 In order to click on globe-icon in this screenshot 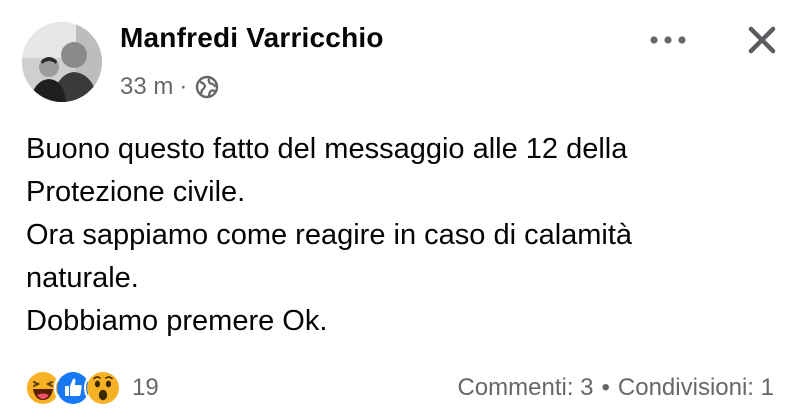, I will do `click(207, 87)`.